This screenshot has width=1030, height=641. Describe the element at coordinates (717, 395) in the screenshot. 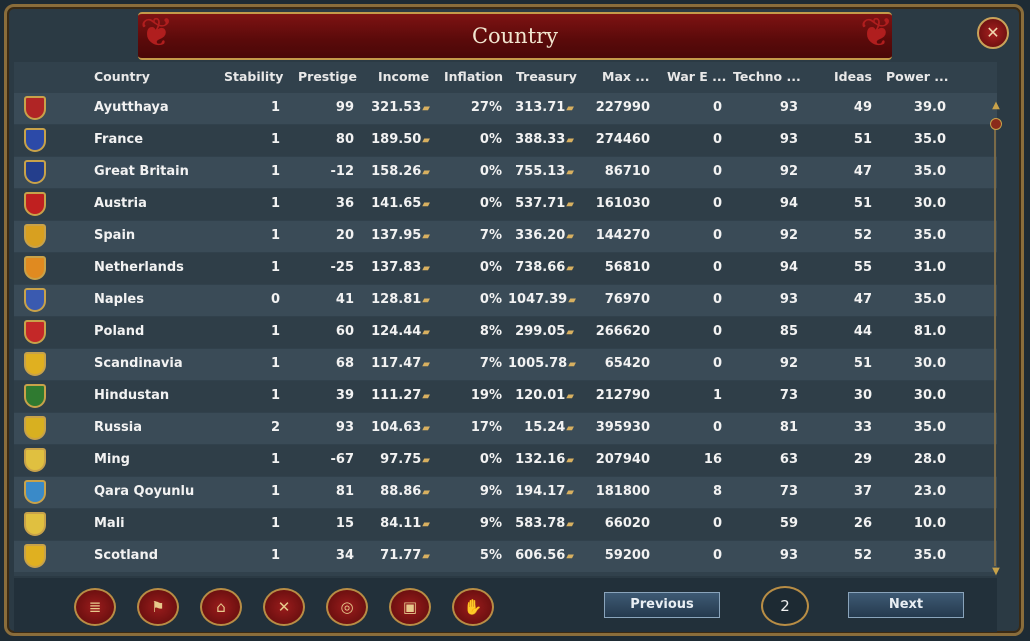

I see `war-value: 1` at that location.